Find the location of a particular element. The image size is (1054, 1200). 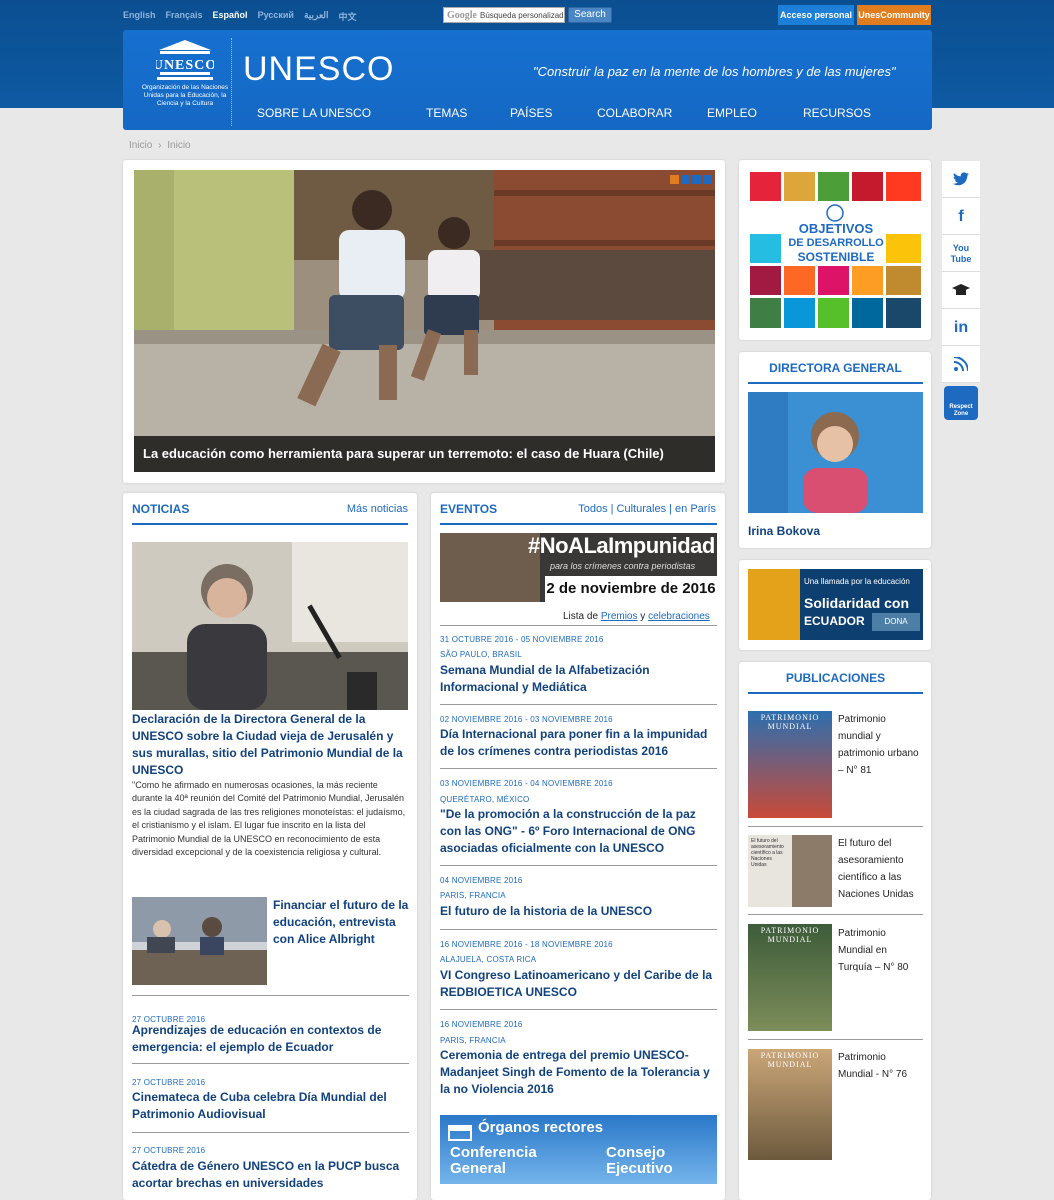

acceso-personal-button: Acceso personal is located at coordinates (816, 15).